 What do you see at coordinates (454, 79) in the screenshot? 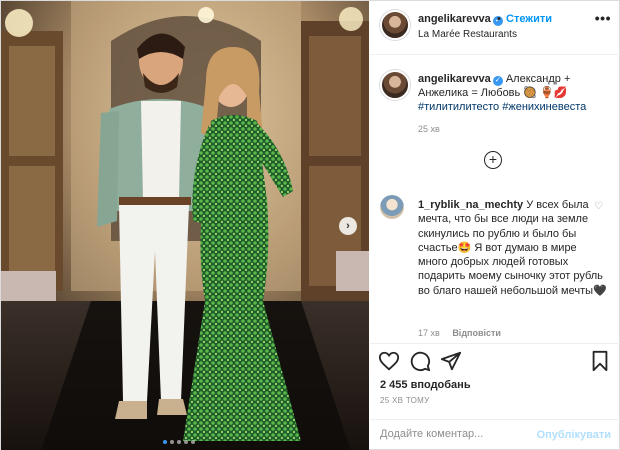
I see `caption-username: angelikarevva` at bounding box center [454, 79].